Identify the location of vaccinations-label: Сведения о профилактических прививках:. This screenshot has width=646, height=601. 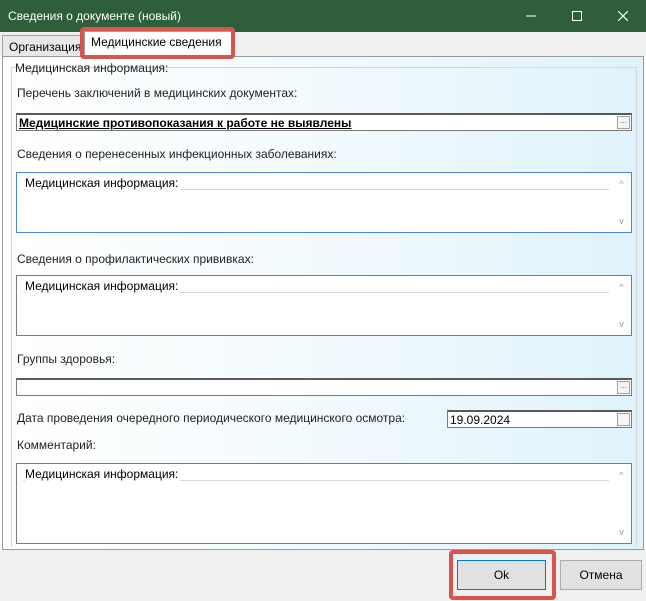
(135, 259).